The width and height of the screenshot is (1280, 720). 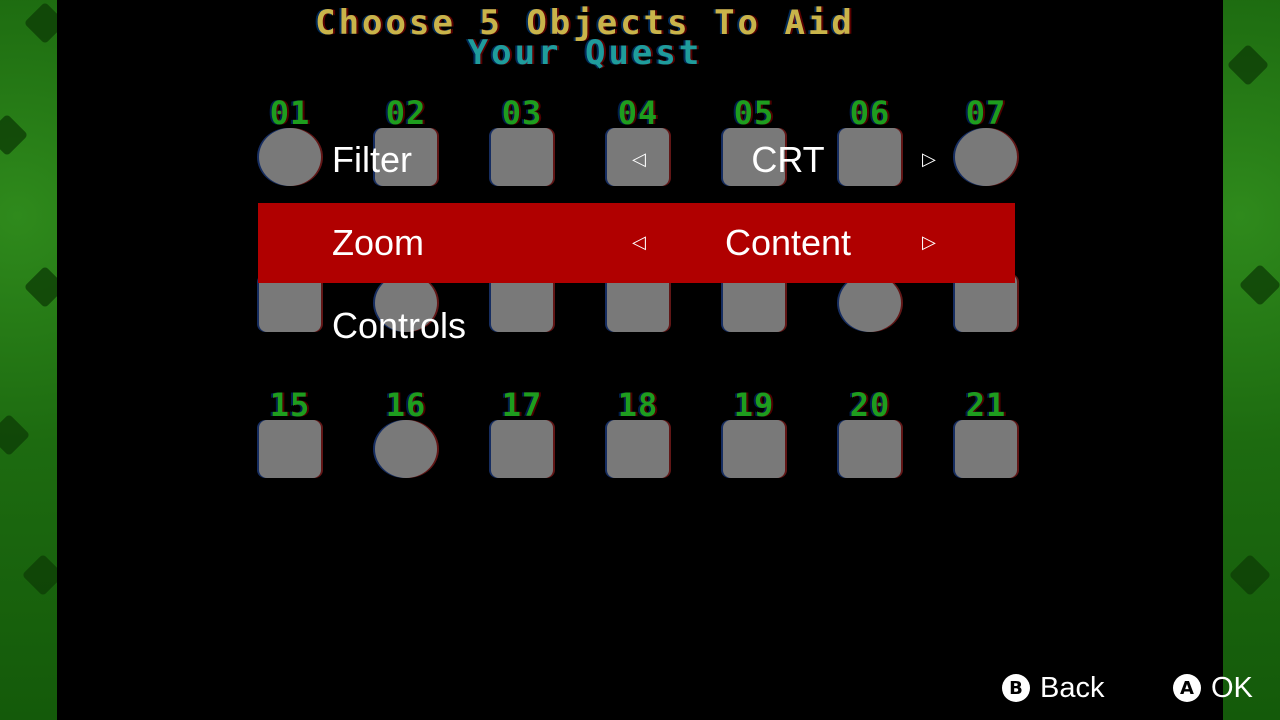 What do you see at coordinates (636, 326) in the screenshot?
I see `menu-item-controls: Controls` at bounding box center [636, 326].